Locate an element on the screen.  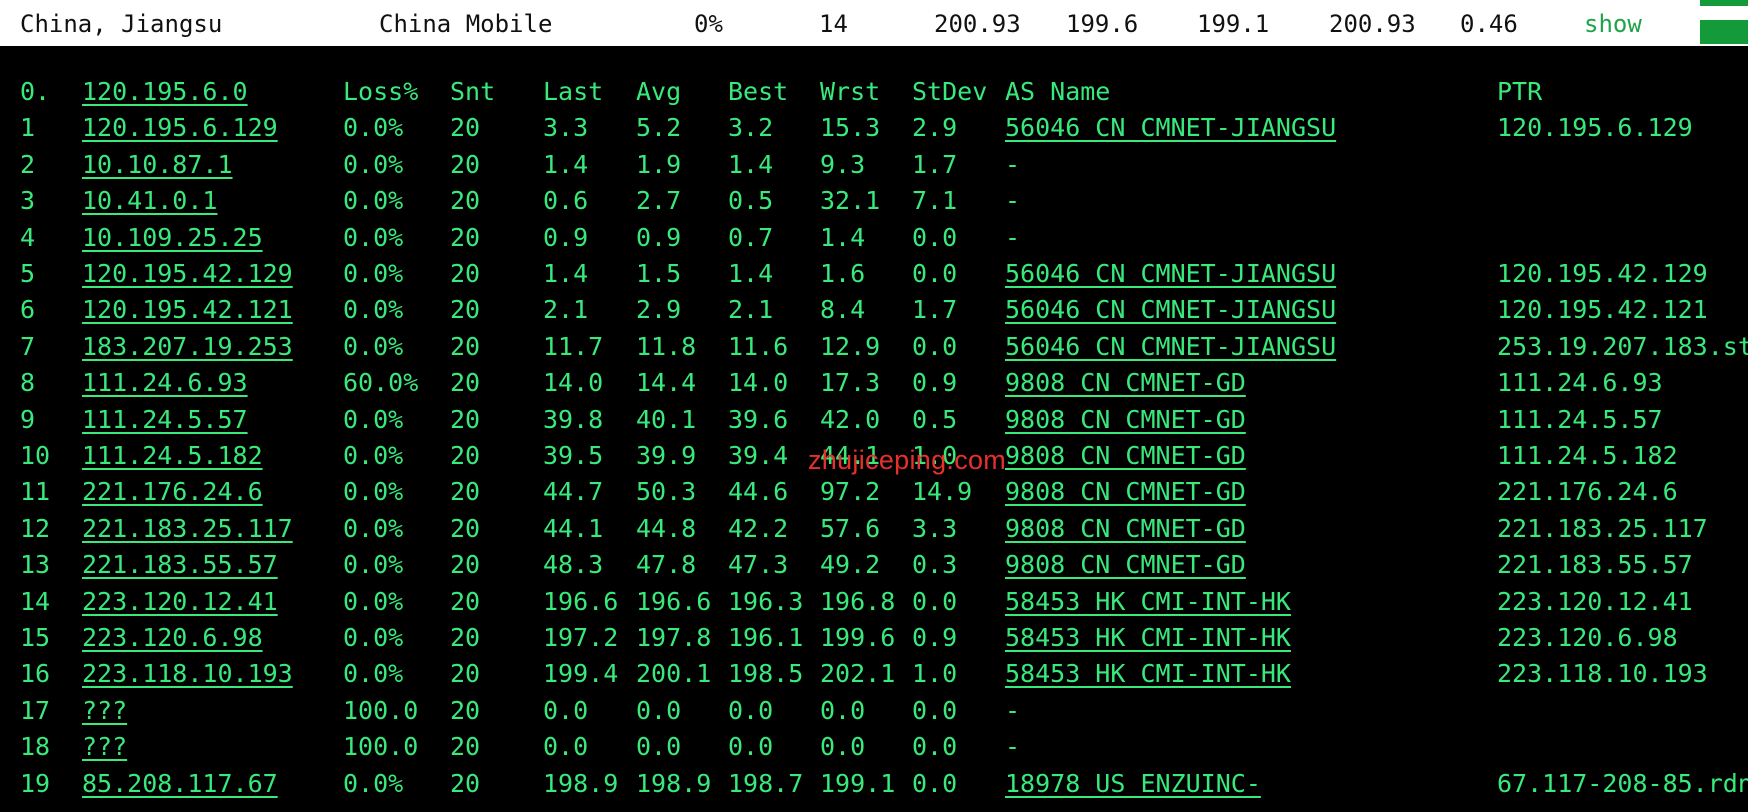
row-avg: 2.9 is located at coordinates (659, 310).